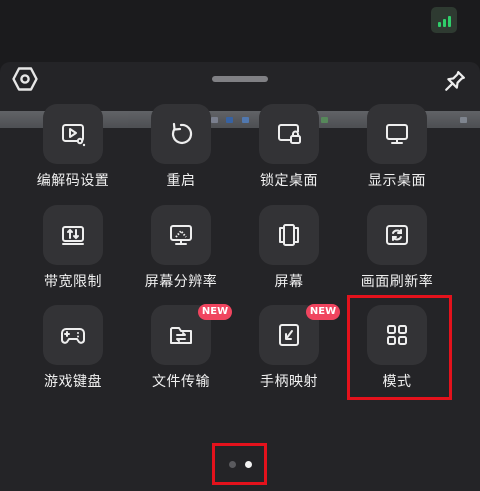 This screenshot has width=480, height=491. What do you see at coordinates (181, 134) in the screenshot?
I see `restart-icon` at bounding box center [181, 134].